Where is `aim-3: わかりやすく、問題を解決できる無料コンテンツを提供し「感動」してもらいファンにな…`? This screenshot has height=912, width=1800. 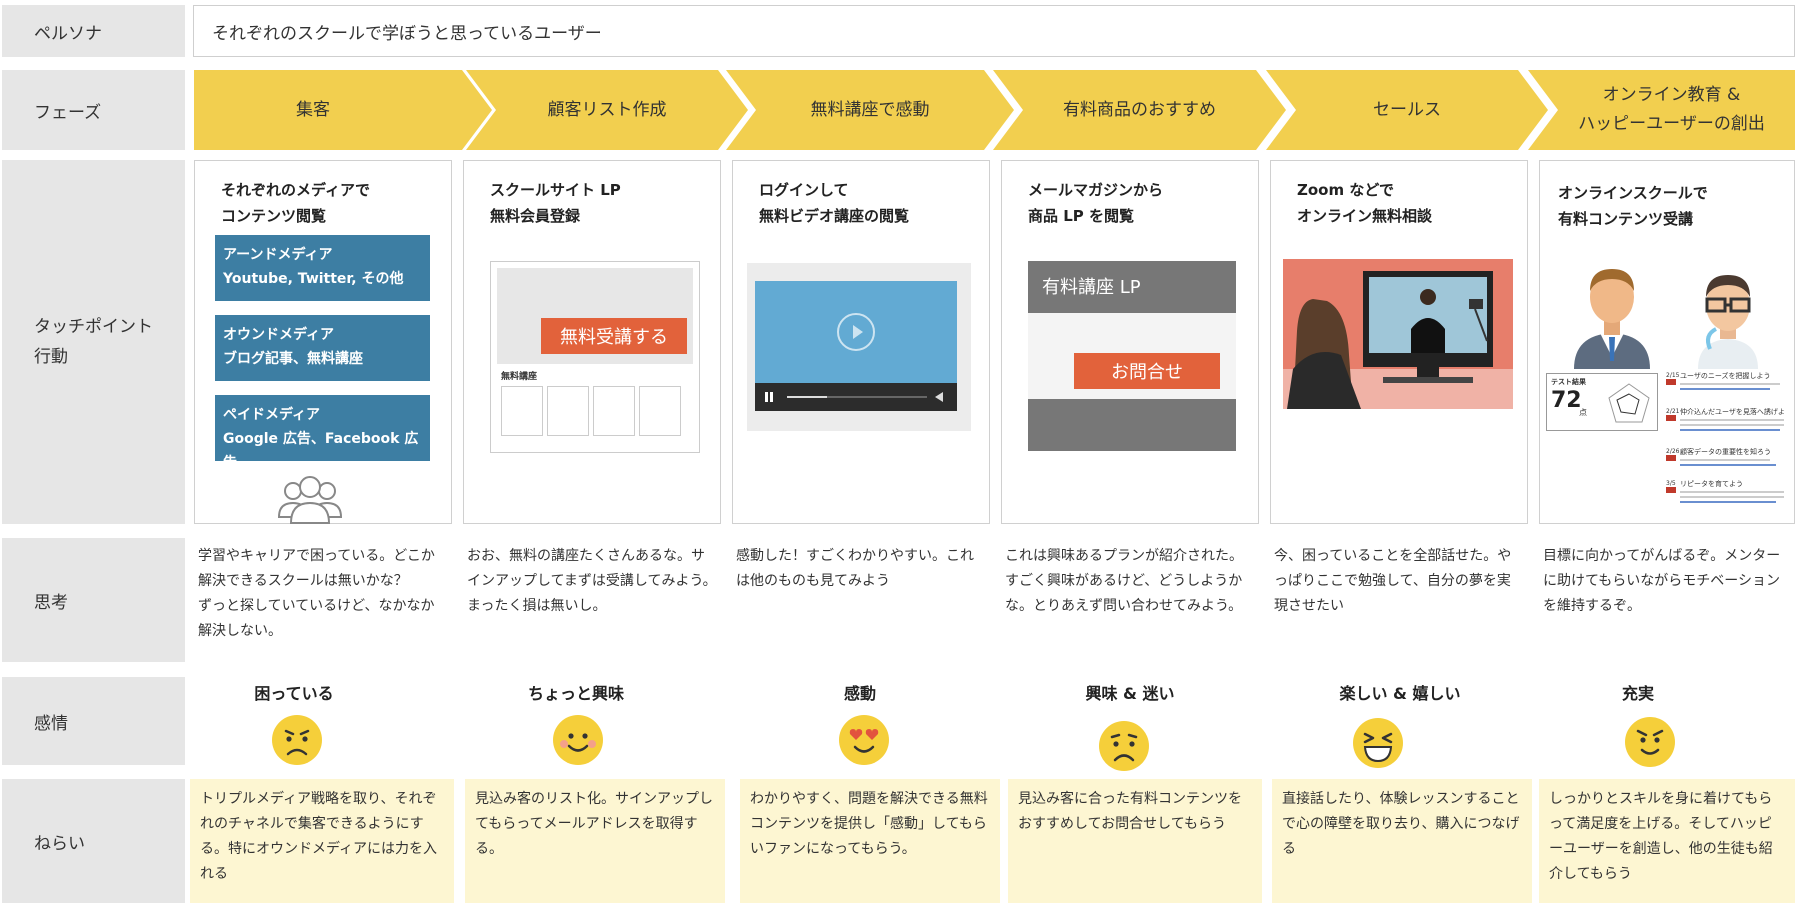 aim-3: わかりやすく、問題を解決できる無料コンテンツを提供し「感動」してもらいファンにな… is located at coordinates (870, 841).